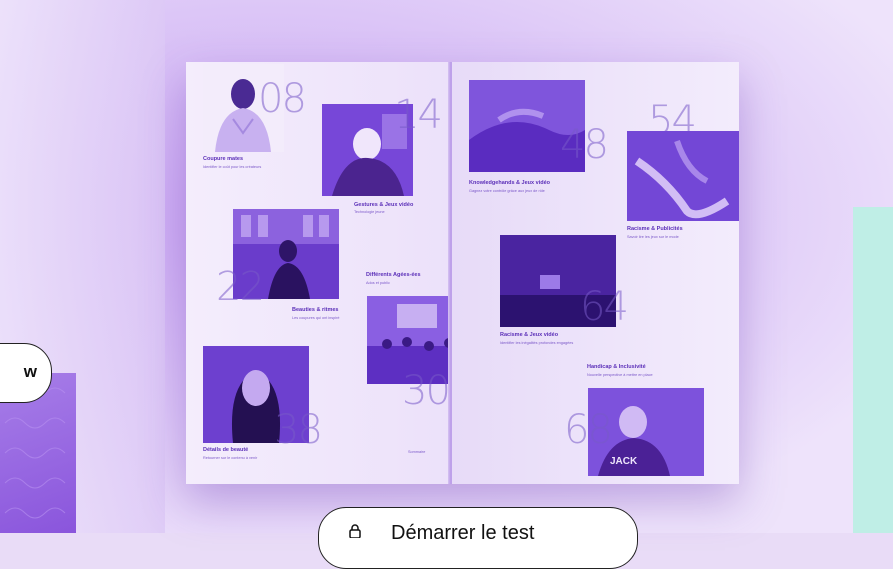  I want to click on article-title: Racisme & Publicités, so click(655, 229).